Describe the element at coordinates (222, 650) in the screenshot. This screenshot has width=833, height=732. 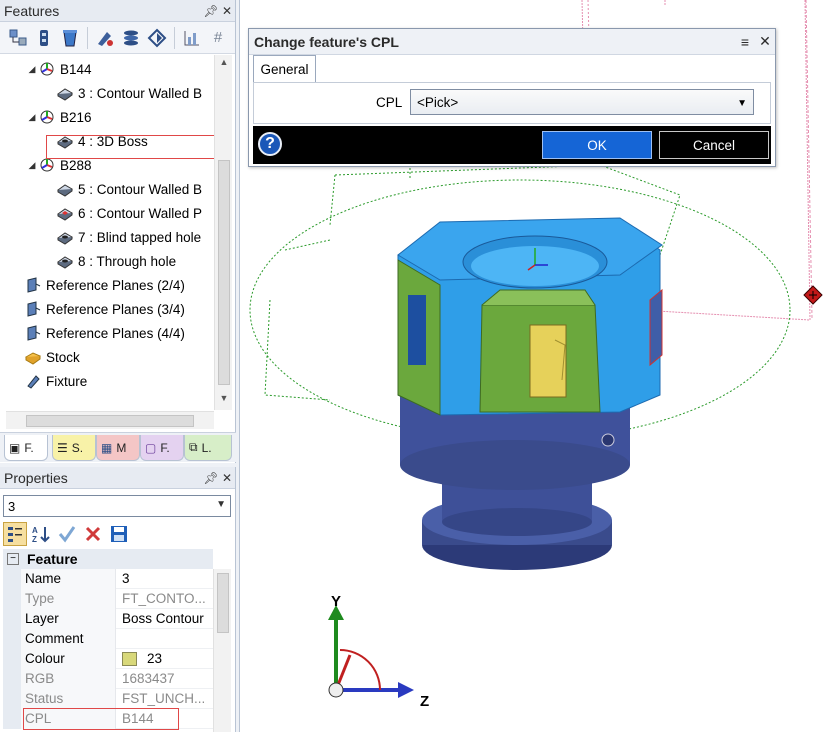
I see `properties-vertical-scrollbar` at that location.